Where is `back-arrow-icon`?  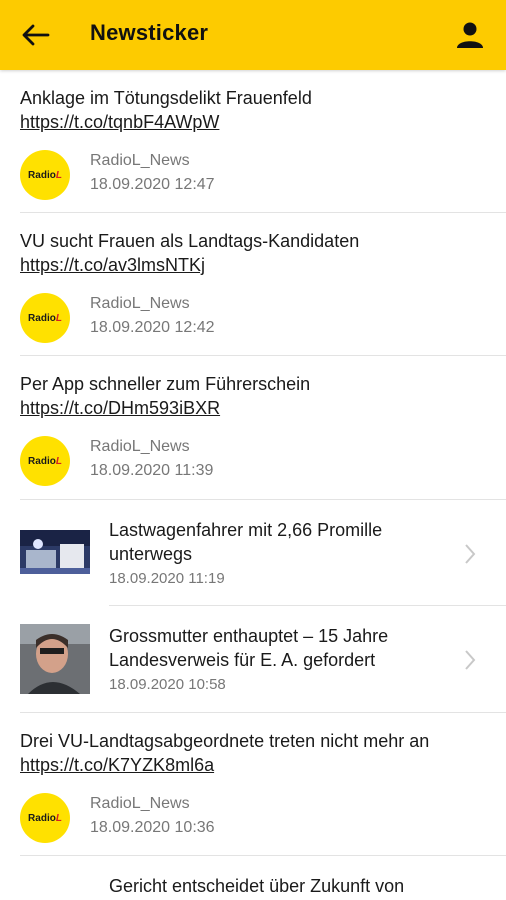 back-arrow-icon is located at coordinates (35, 35).